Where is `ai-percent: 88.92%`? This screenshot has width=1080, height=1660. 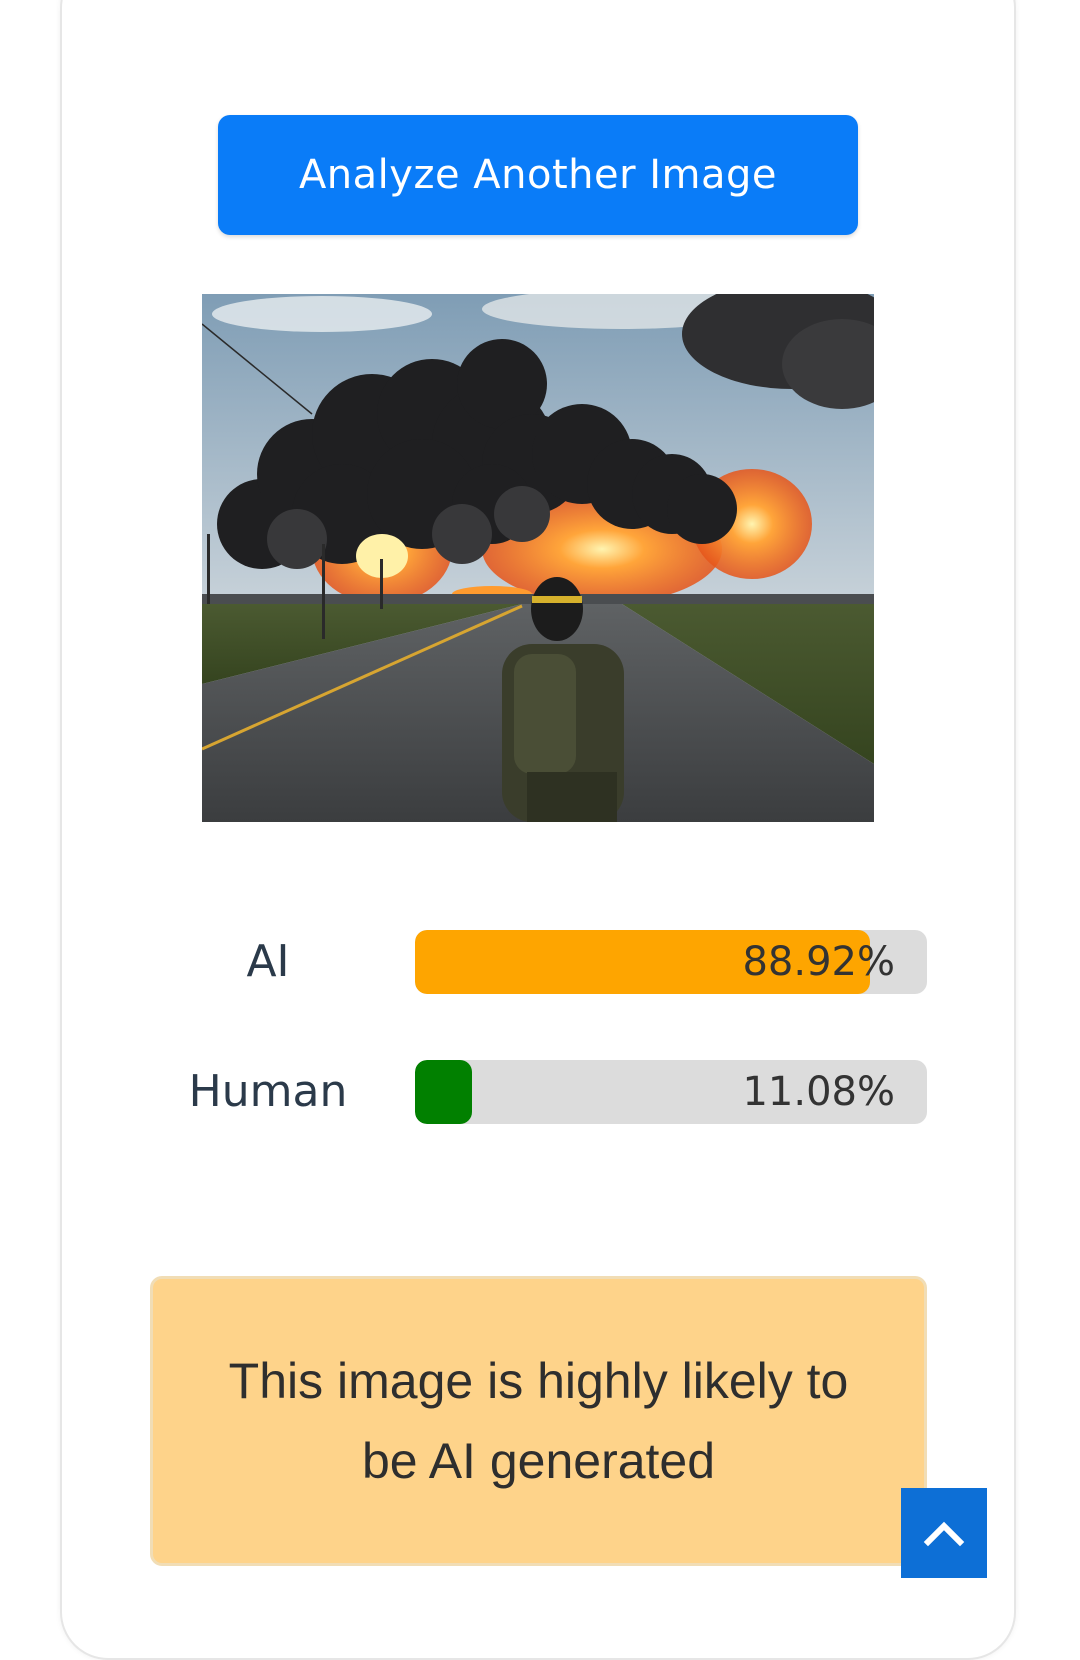
ai-percent: 88.92% is located at coordinates (818, 962).